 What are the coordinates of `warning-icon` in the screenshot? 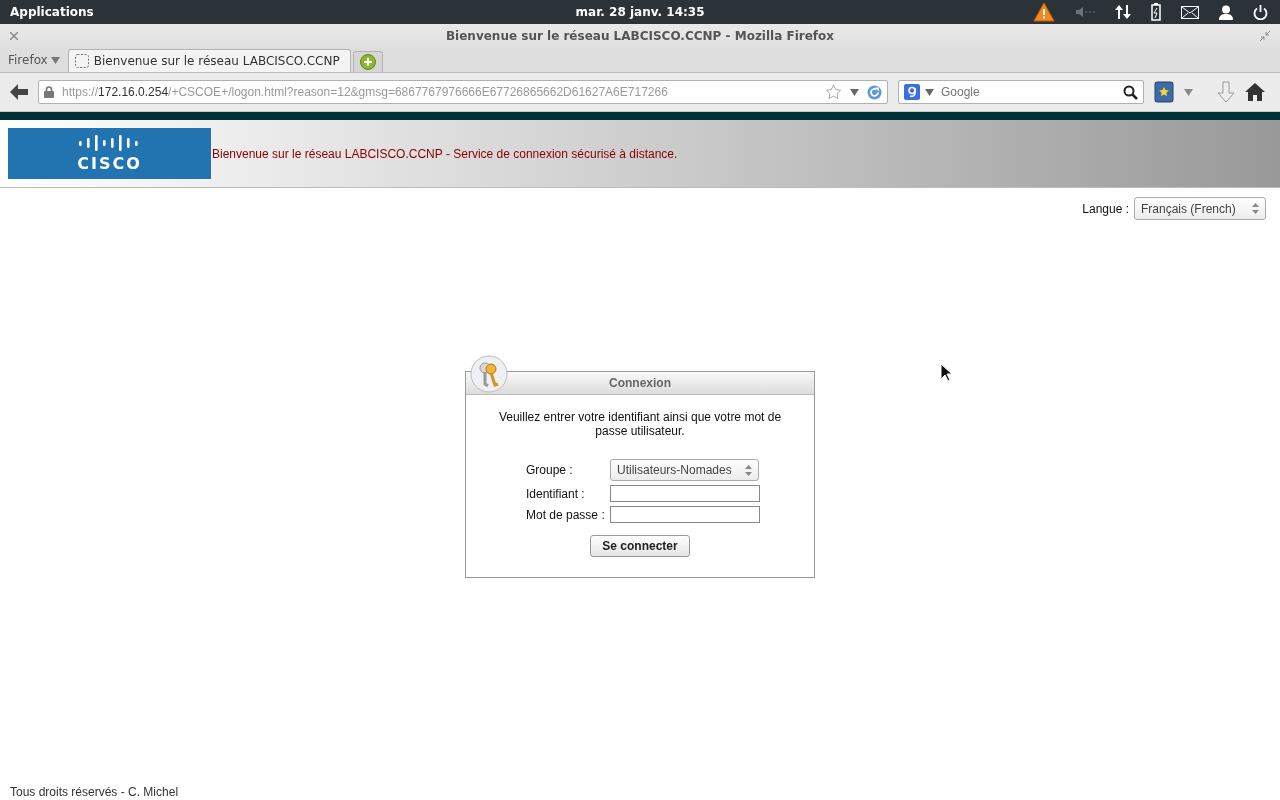 It's located at (1044, 12).